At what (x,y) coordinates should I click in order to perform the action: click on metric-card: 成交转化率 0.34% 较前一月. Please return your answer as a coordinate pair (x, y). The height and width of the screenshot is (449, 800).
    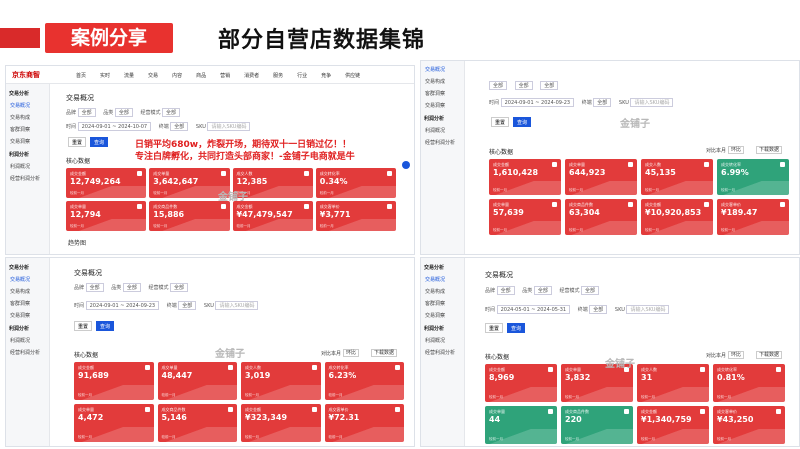
    Looking at the image, I should click on (355, 183).